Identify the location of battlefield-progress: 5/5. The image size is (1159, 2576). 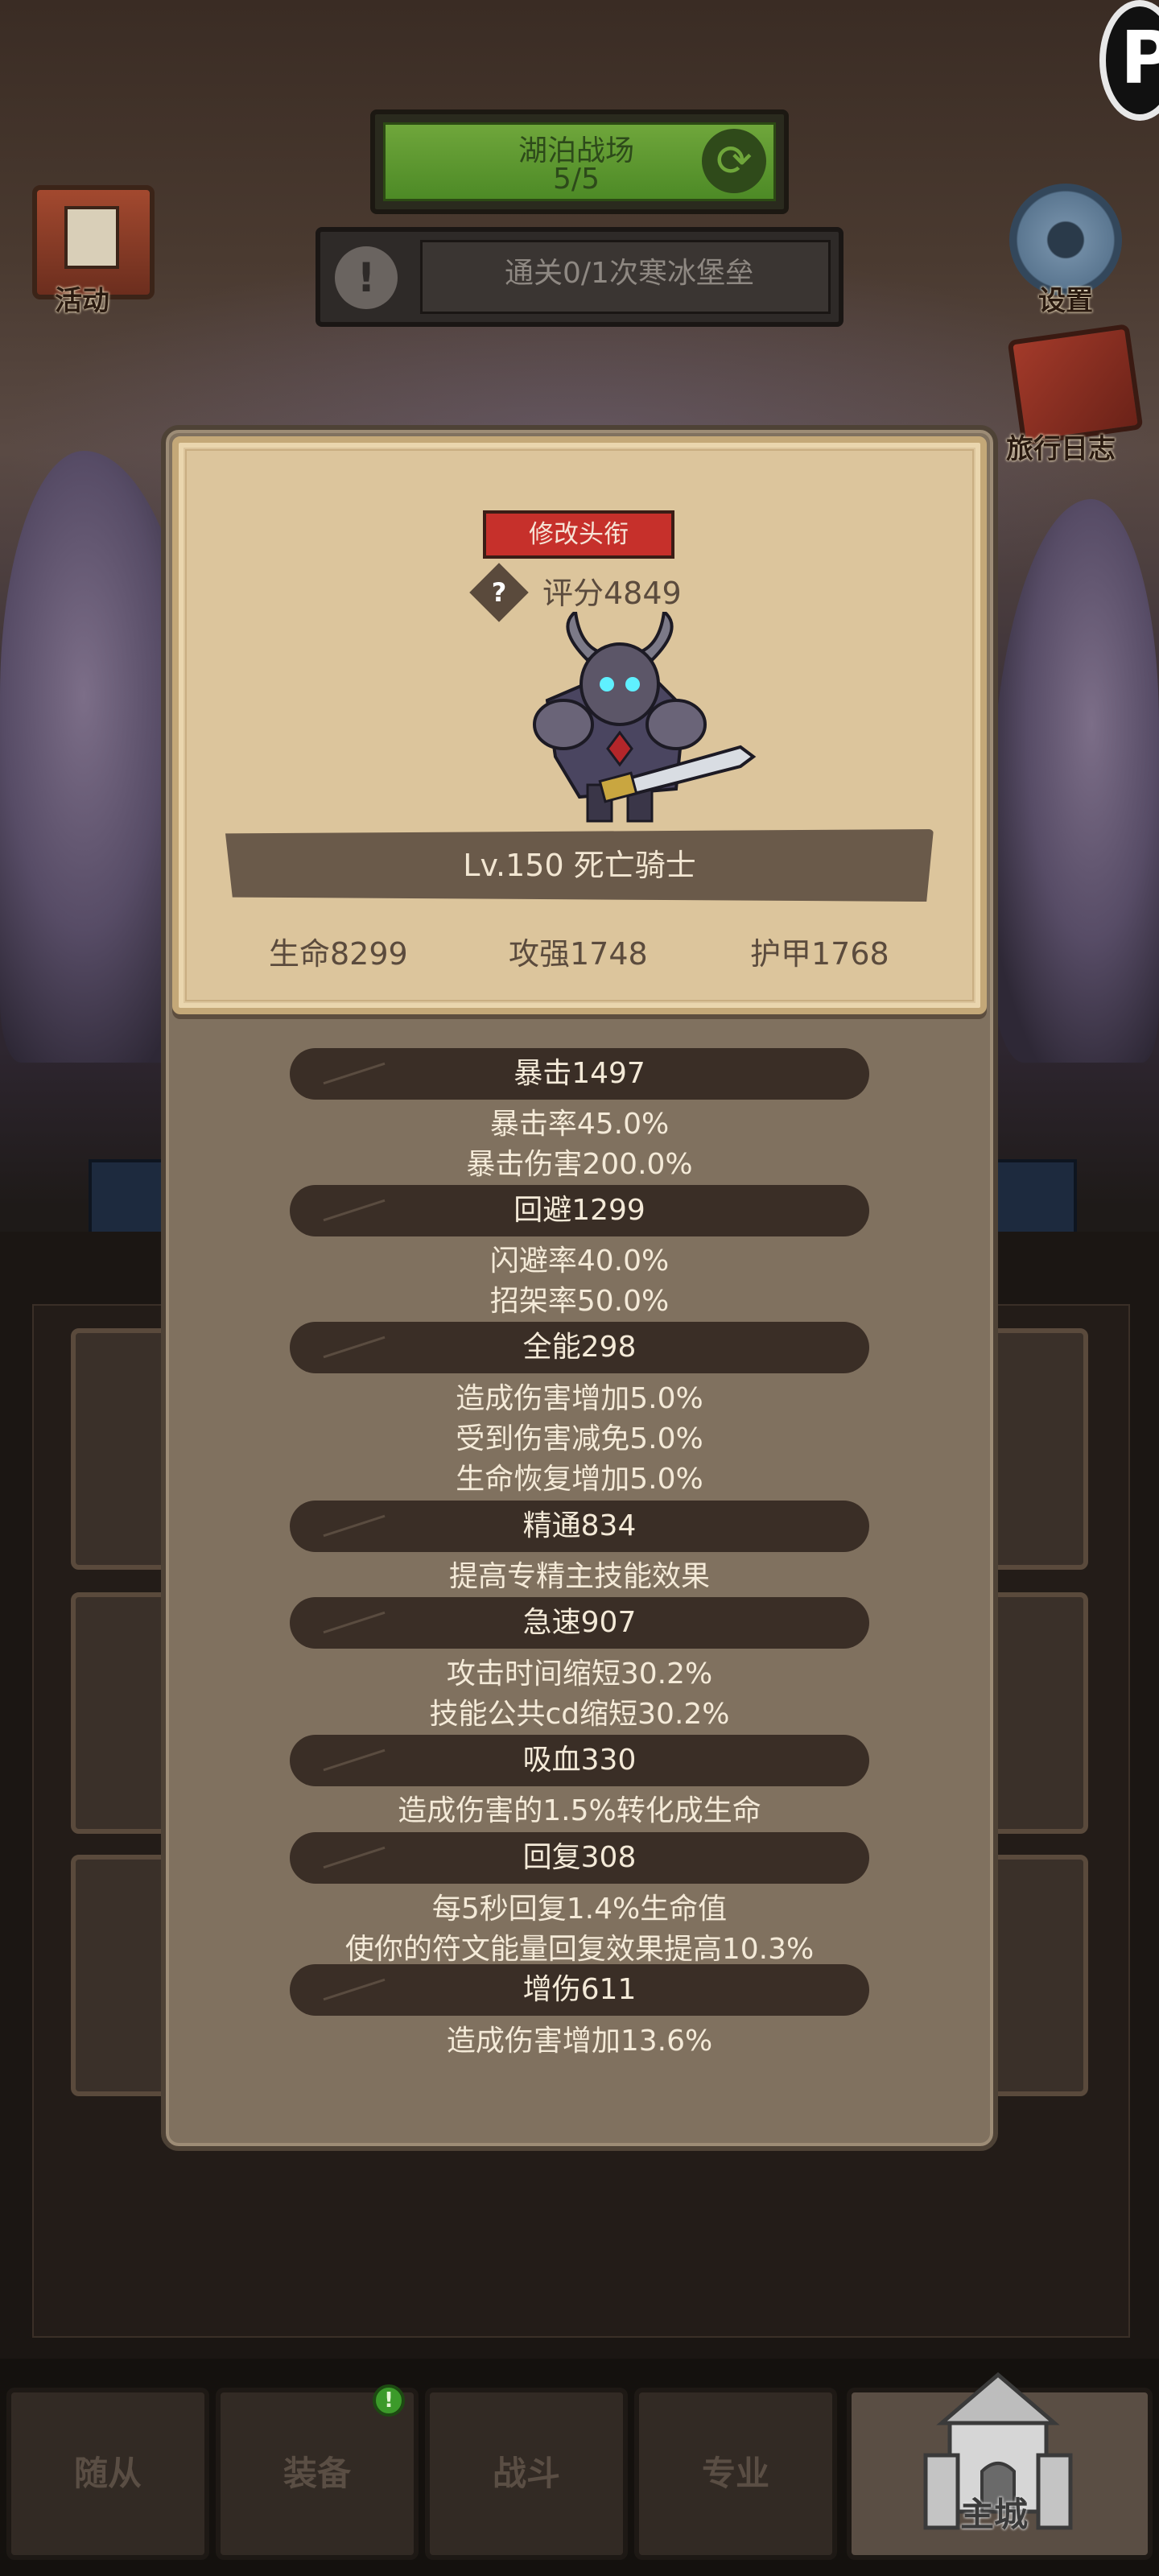
(576, 179).